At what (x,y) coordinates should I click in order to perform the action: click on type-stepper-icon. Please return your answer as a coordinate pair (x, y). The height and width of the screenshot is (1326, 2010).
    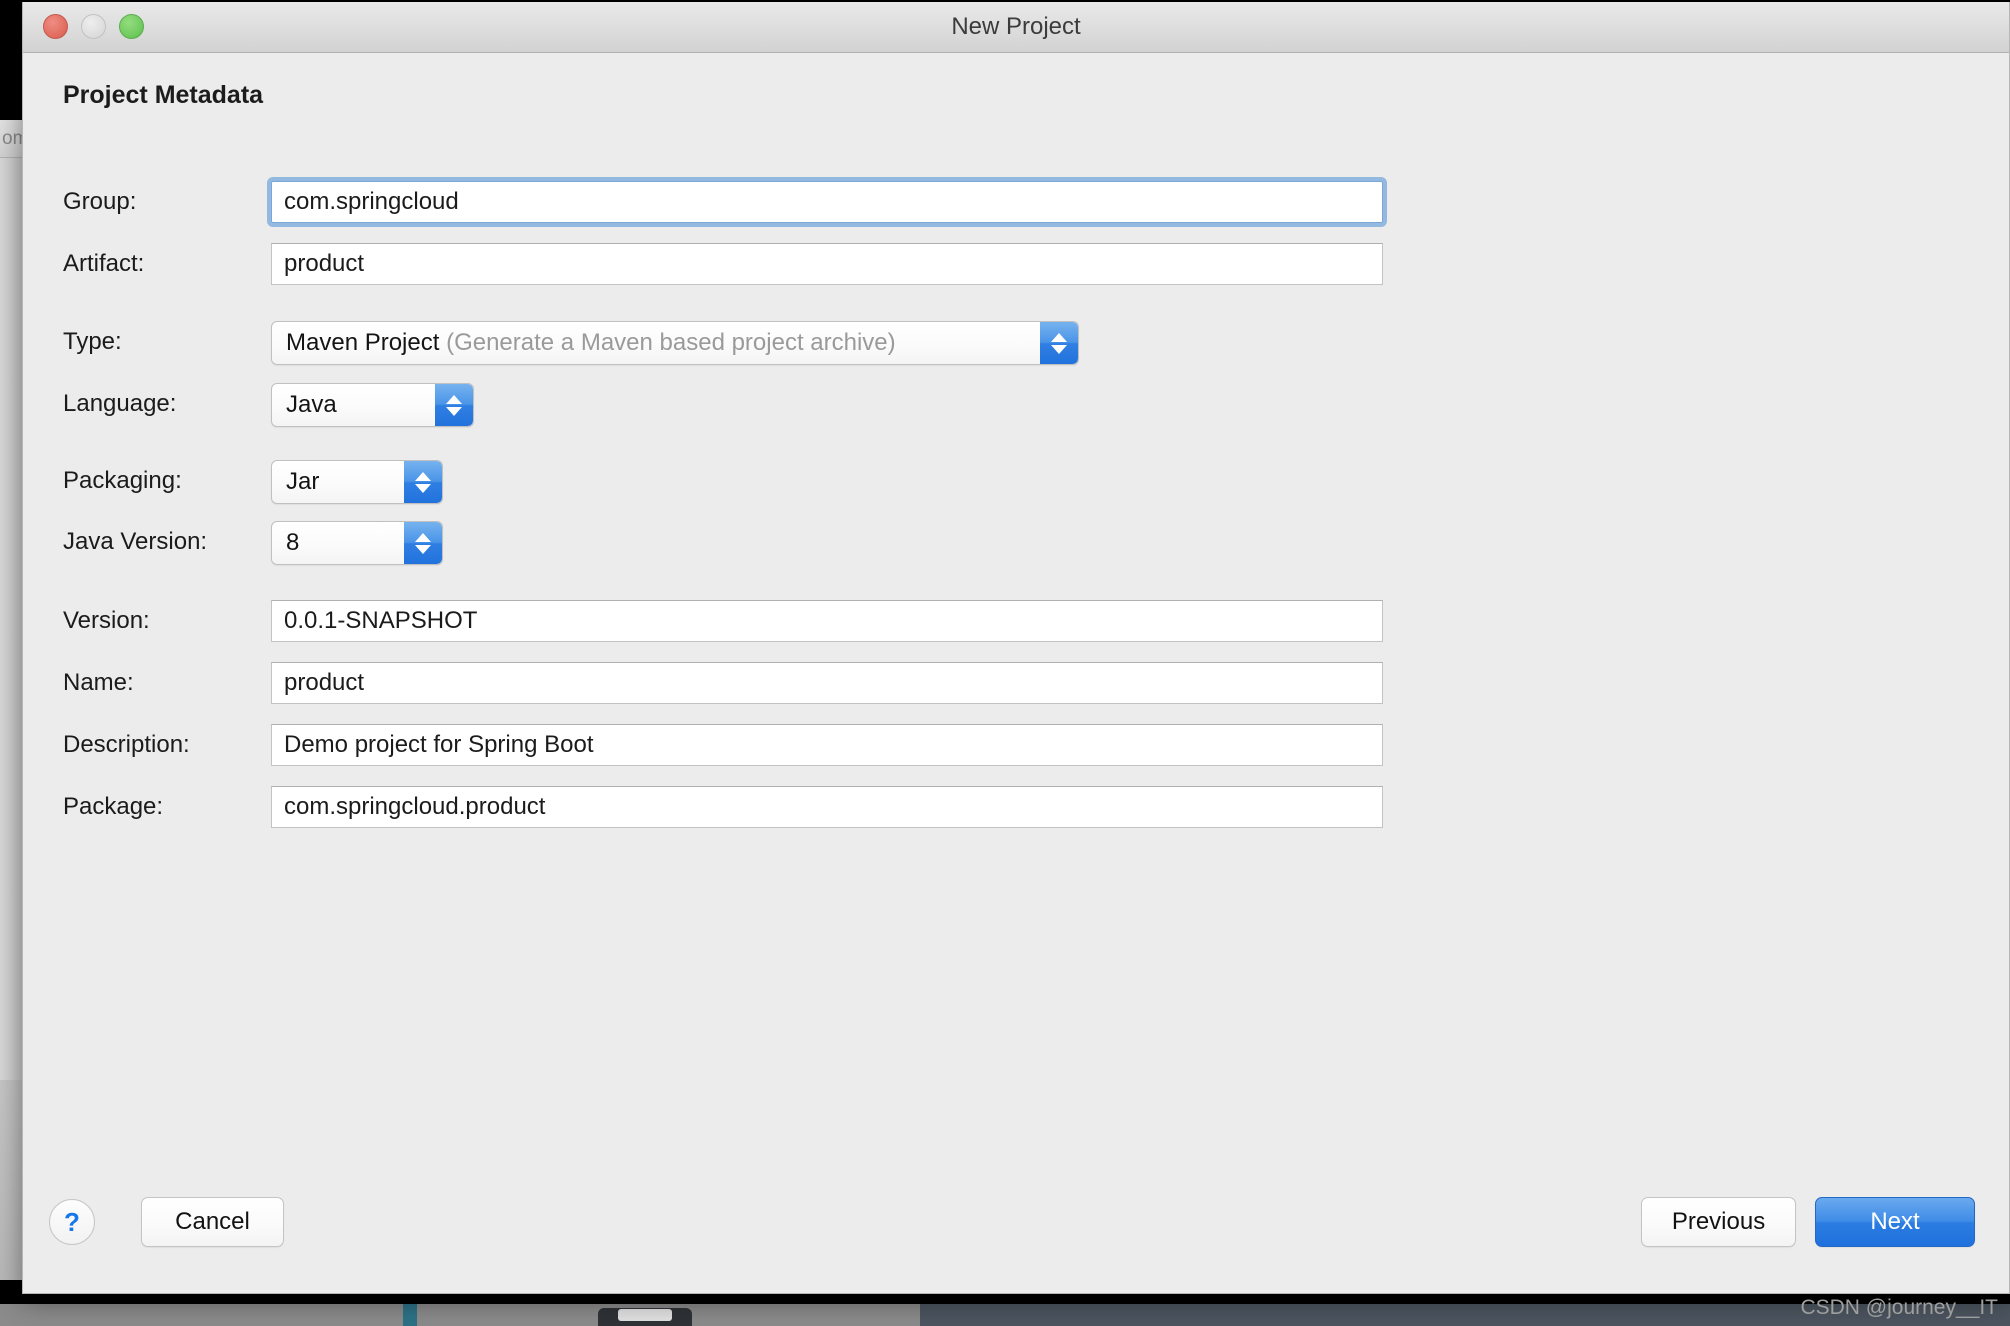
    Looking at the image, I should click on (1059, 343).